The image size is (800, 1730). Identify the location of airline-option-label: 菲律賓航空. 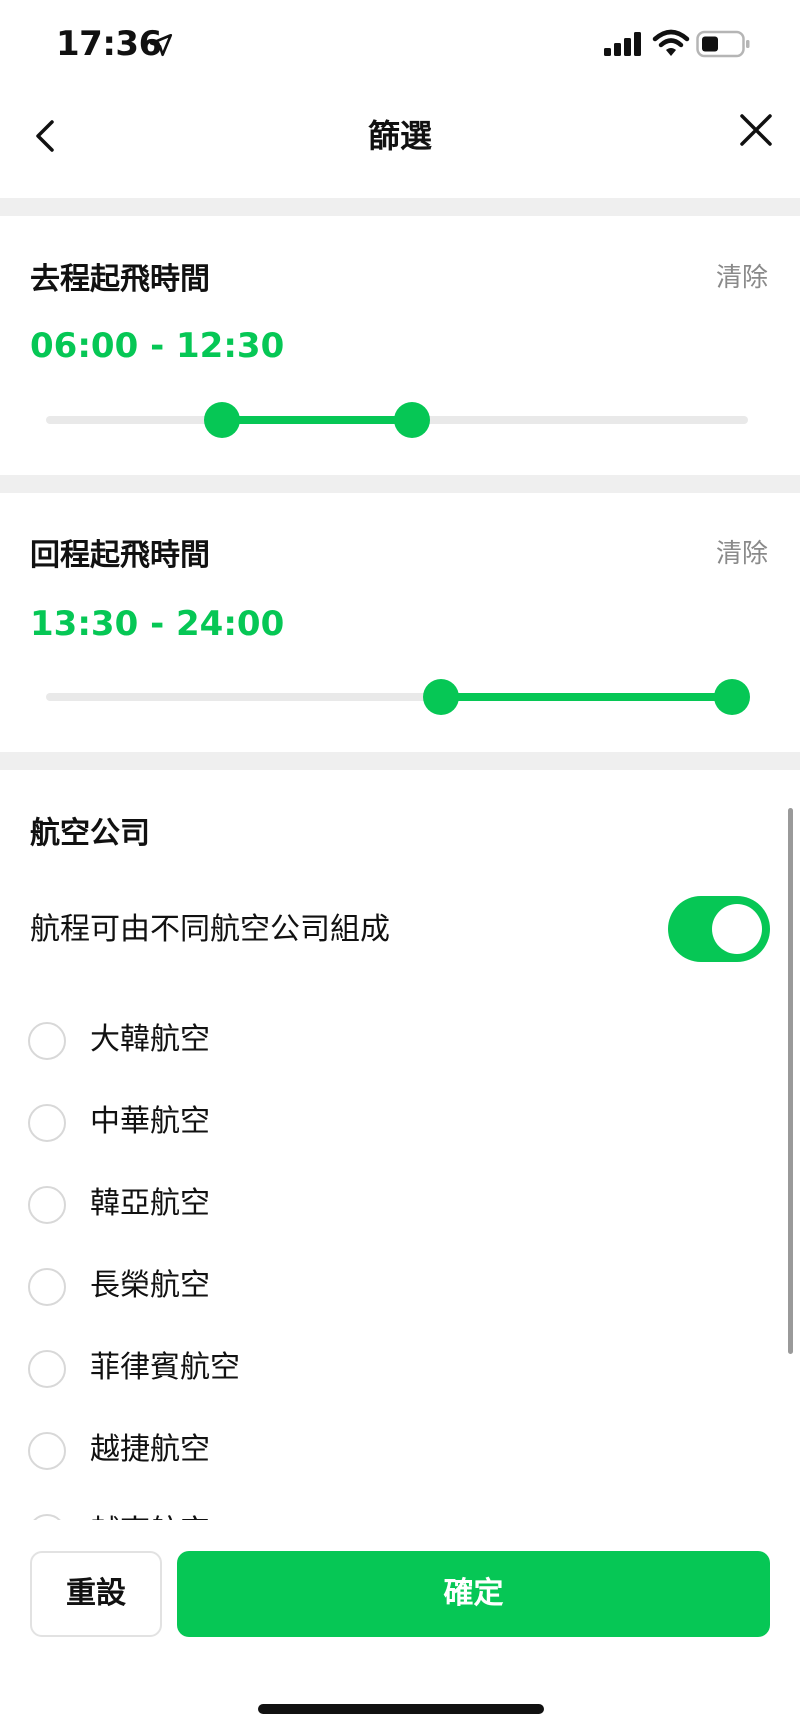
(165, 1367).